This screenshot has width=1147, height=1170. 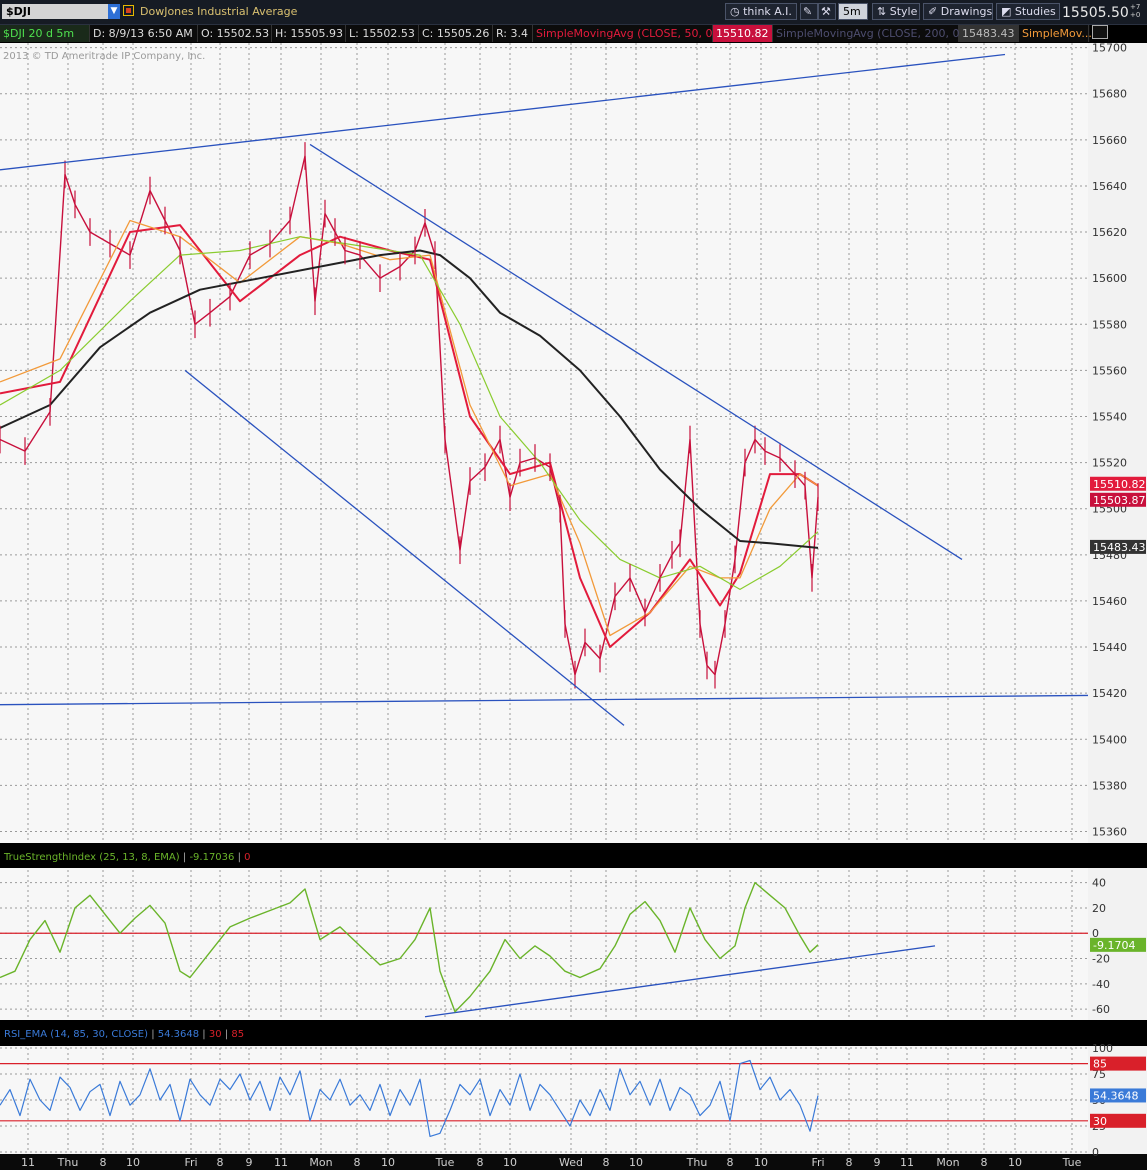 What do you see at coordinates (1102, 1048) in the screenshot?
I see `rsi-y-tick: 100` at bounding box center [1102, 1048].